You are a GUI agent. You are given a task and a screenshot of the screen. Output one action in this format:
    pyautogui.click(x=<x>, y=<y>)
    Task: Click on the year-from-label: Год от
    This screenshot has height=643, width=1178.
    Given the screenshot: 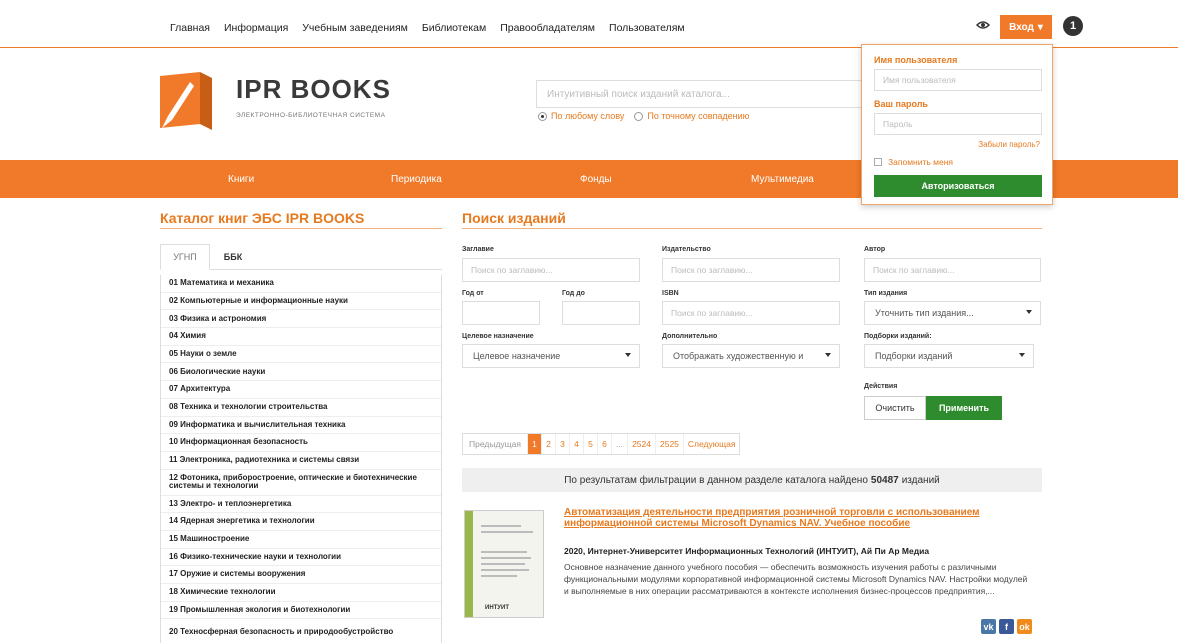 What is the action you would take?
    pyautogui.click(x=473, y=293)
    